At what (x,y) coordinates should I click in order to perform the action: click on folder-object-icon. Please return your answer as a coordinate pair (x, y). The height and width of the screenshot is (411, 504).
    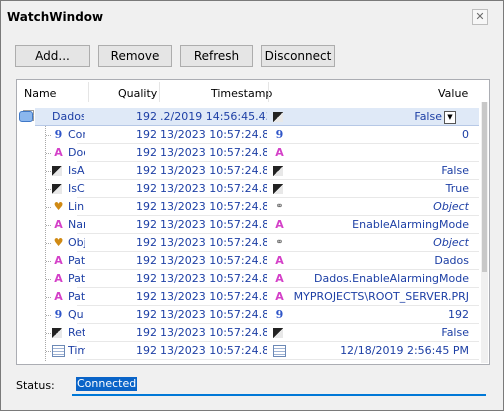
    Looking at the image, I should click on (26, 116).